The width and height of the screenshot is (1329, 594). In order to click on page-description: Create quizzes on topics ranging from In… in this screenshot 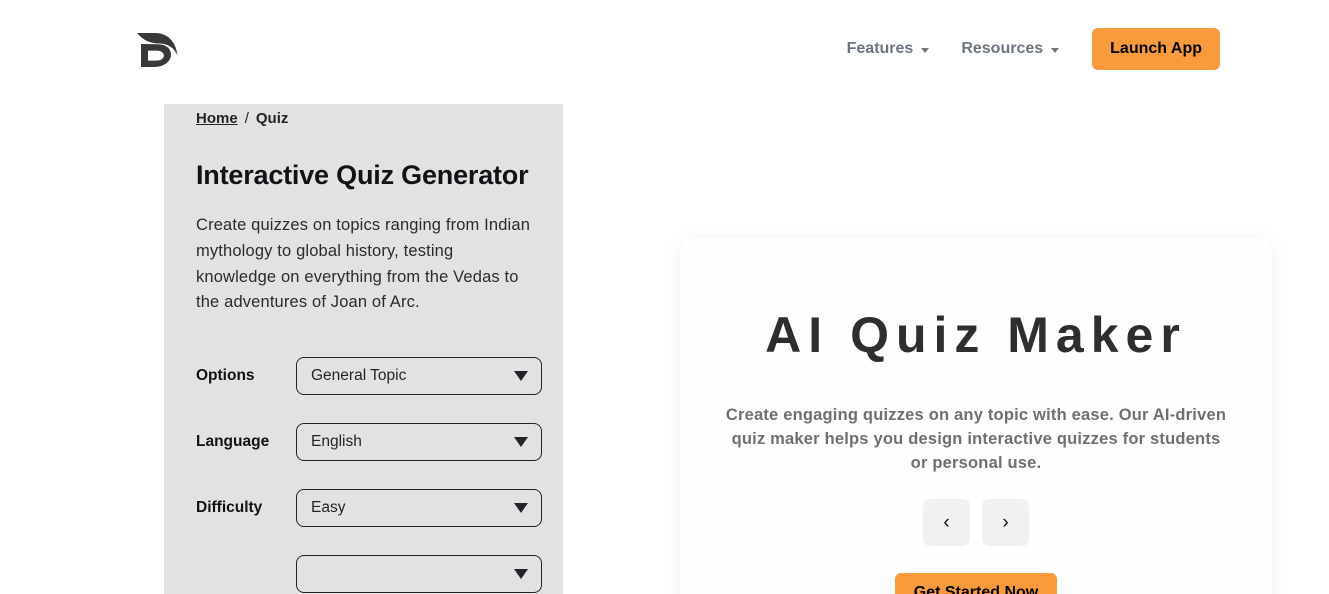, I will do `click(363, 264)`.